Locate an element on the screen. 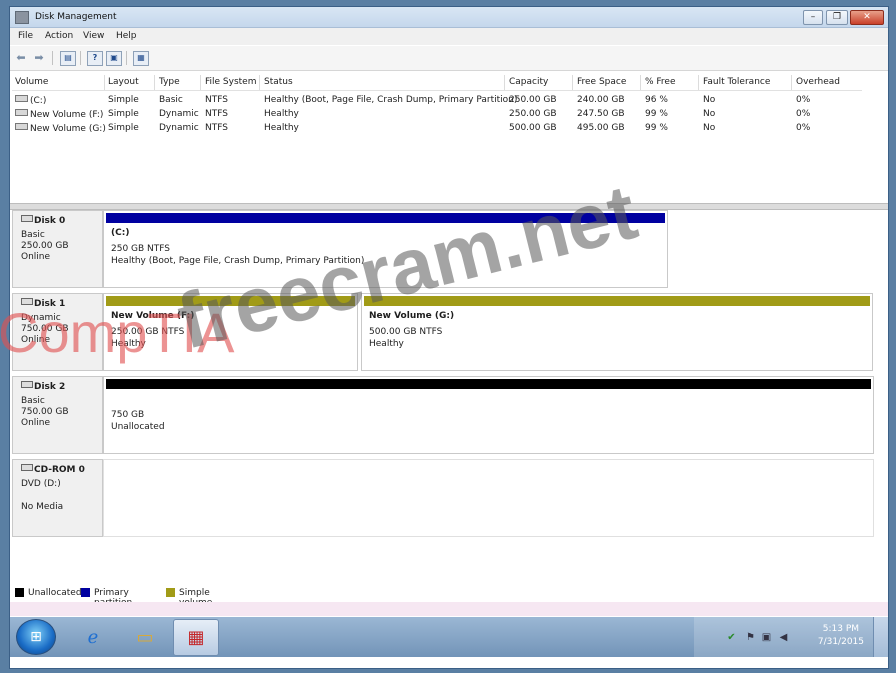  clock-date: 7/31/2015 is located at coordinates (840, 642).